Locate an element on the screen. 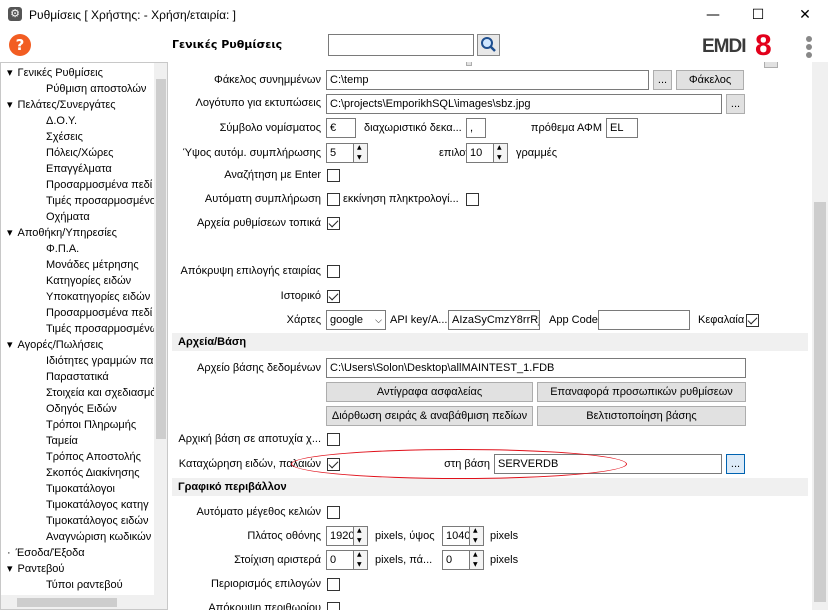 This screenshot has height=612, width=828. folder-button: Φάκελος is located at coordinates (710, 80).